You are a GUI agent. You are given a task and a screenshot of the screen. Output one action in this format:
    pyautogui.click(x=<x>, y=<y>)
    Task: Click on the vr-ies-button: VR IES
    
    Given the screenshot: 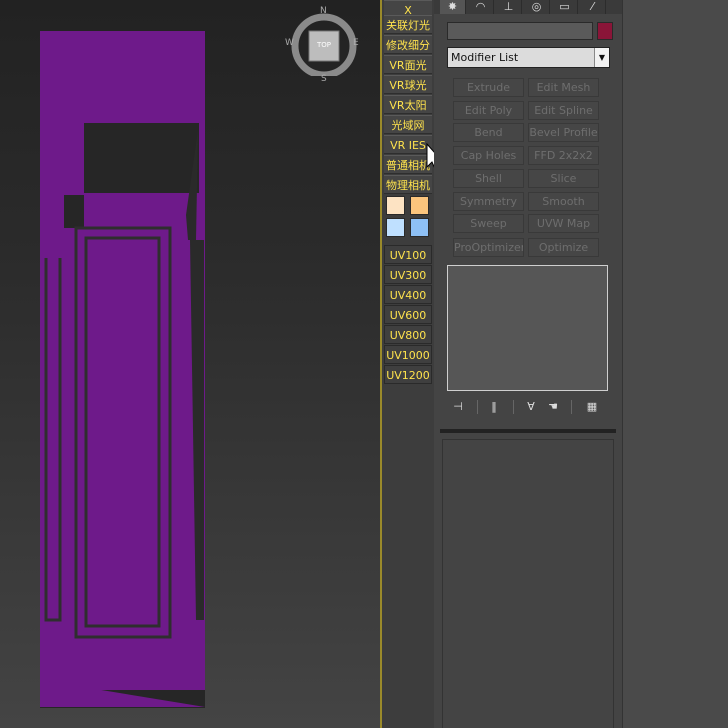 What is the action you would take?
    pyautogui.click(x=408, y=144)
    